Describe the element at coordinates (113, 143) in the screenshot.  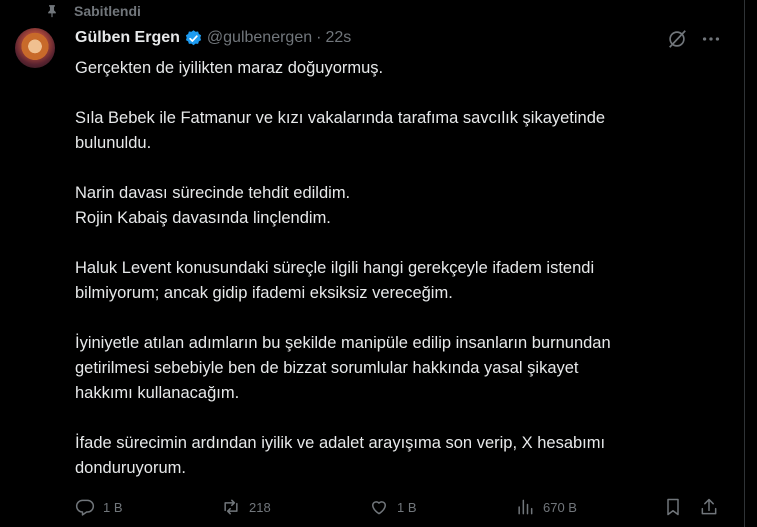
I see `tweet-line: bulunuldu.` at that location.